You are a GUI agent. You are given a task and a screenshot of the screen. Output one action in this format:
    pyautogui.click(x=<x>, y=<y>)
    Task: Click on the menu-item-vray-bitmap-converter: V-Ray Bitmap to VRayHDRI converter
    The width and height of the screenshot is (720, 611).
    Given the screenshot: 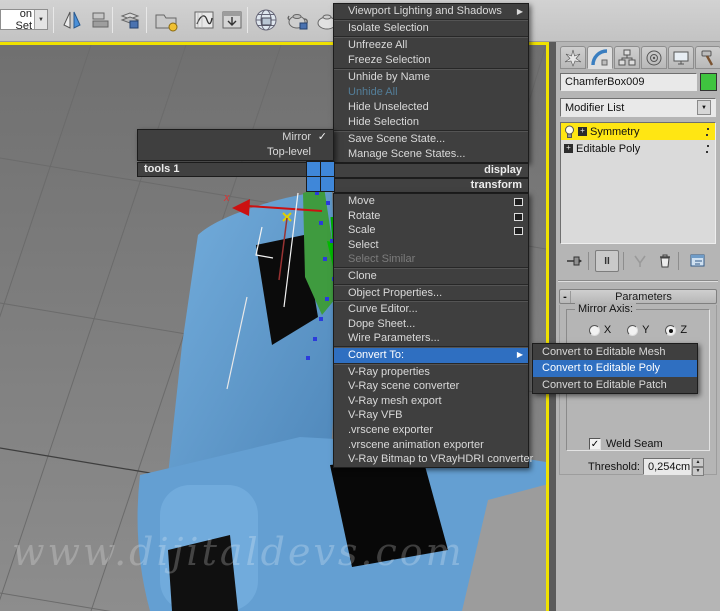 What is the action you would take?
    pyautogui.click(x=433, y=459)
    